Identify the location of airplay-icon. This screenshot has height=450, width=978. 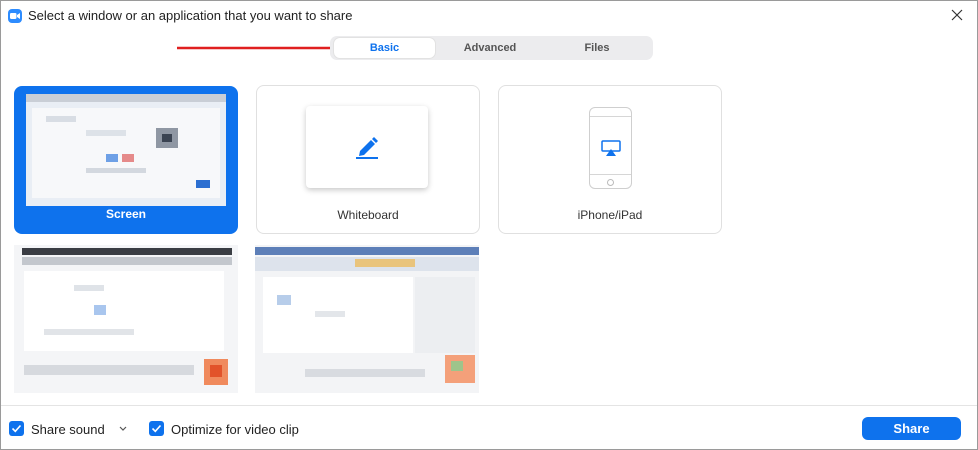
(611, 148).